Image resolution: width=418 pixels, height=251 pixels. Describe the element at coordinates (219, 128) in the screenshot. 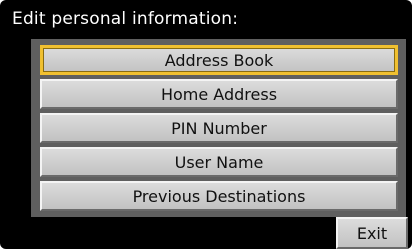

I see `menu-item-pin-number: PIN Number` at that location.